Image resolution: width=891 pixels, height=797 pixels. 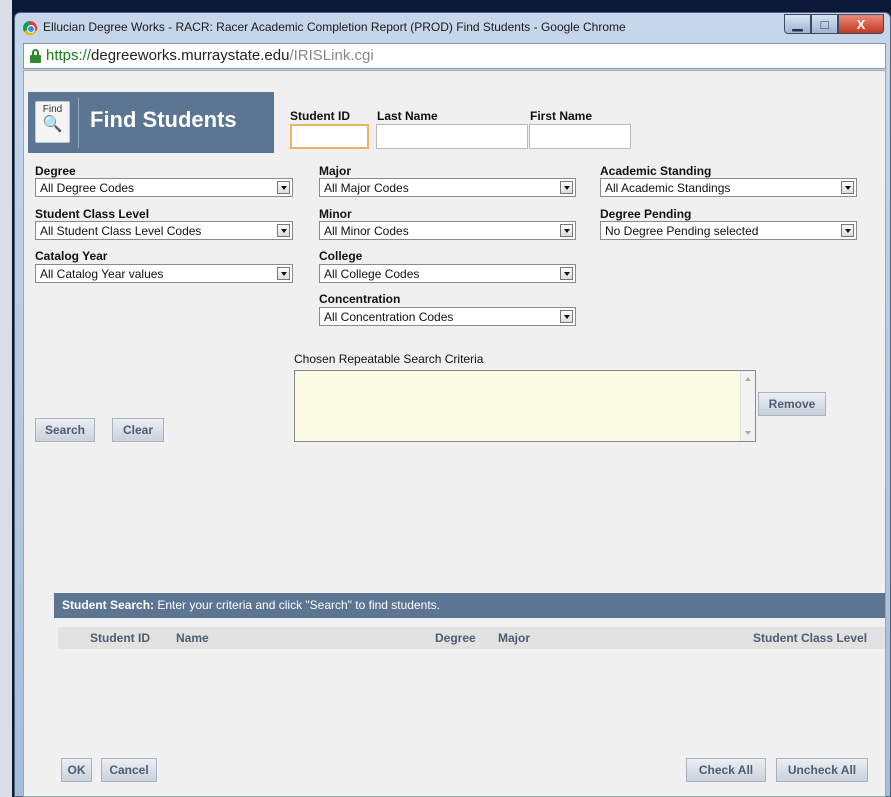 What do you see at coordinates (129, 770) in the screenshot?
I see `cancel-button: Cancel` at bounding box center [129, 770].